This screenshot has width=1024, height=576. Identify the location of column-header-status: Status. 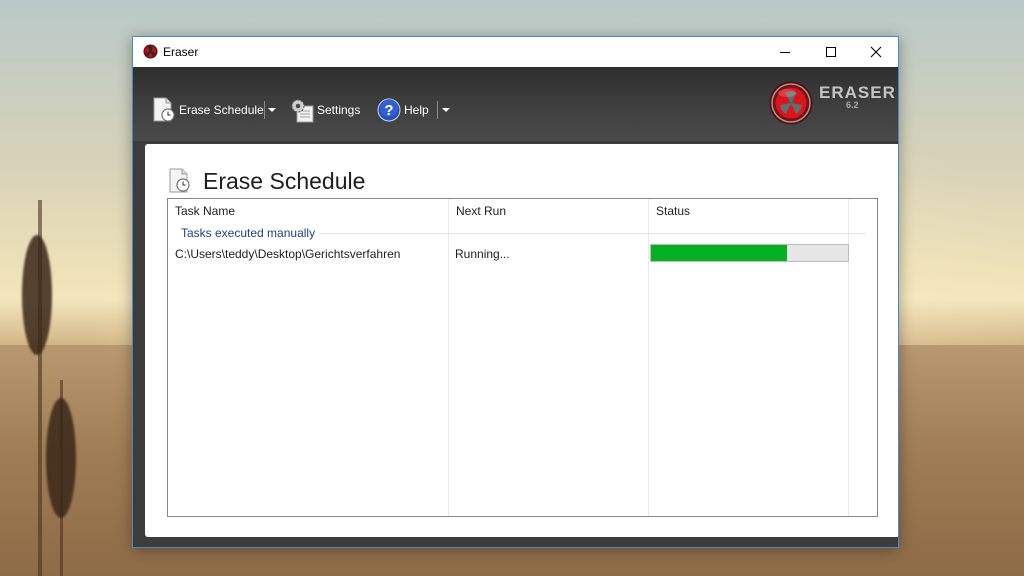
(749, 211).